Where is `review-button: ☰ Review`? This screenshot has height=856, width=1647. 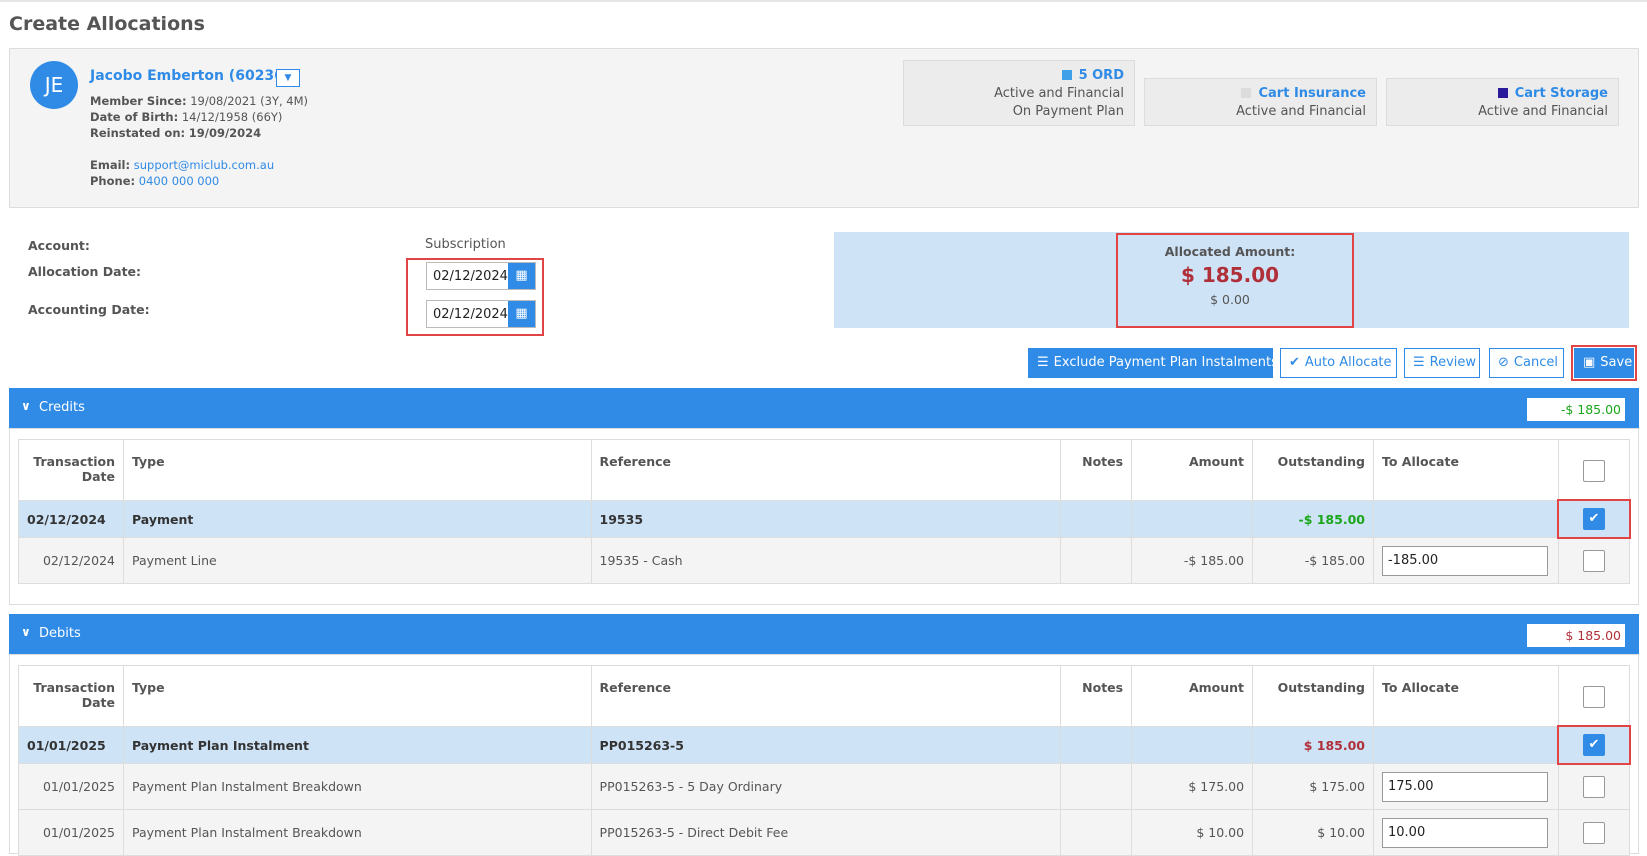 review-button: ☰ Review is located at coordinates (1442, 363).